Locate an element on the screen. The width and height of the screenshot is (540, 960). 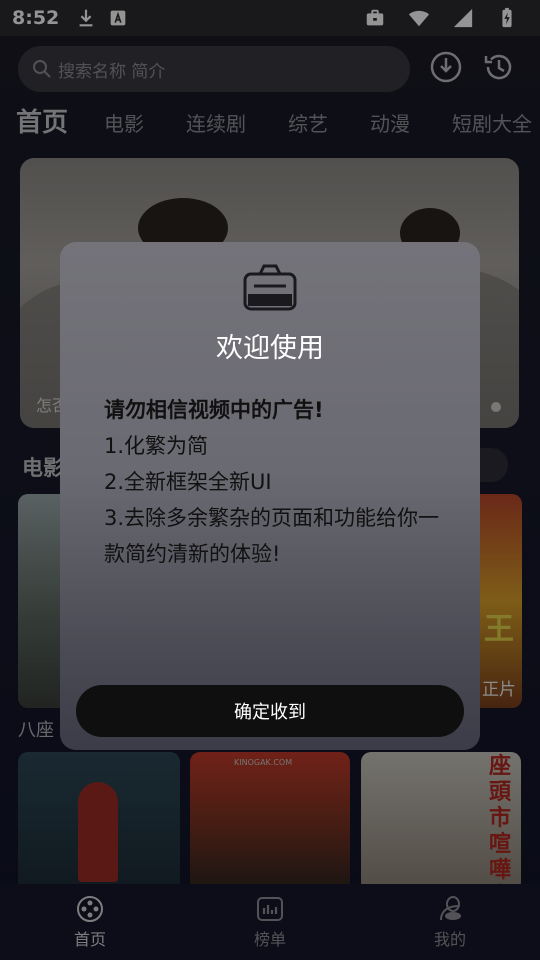
dialog-line: 3.去除多余繁杂的页面和功能给你一款简约清新的体验! is located at coordinates (272, 536).